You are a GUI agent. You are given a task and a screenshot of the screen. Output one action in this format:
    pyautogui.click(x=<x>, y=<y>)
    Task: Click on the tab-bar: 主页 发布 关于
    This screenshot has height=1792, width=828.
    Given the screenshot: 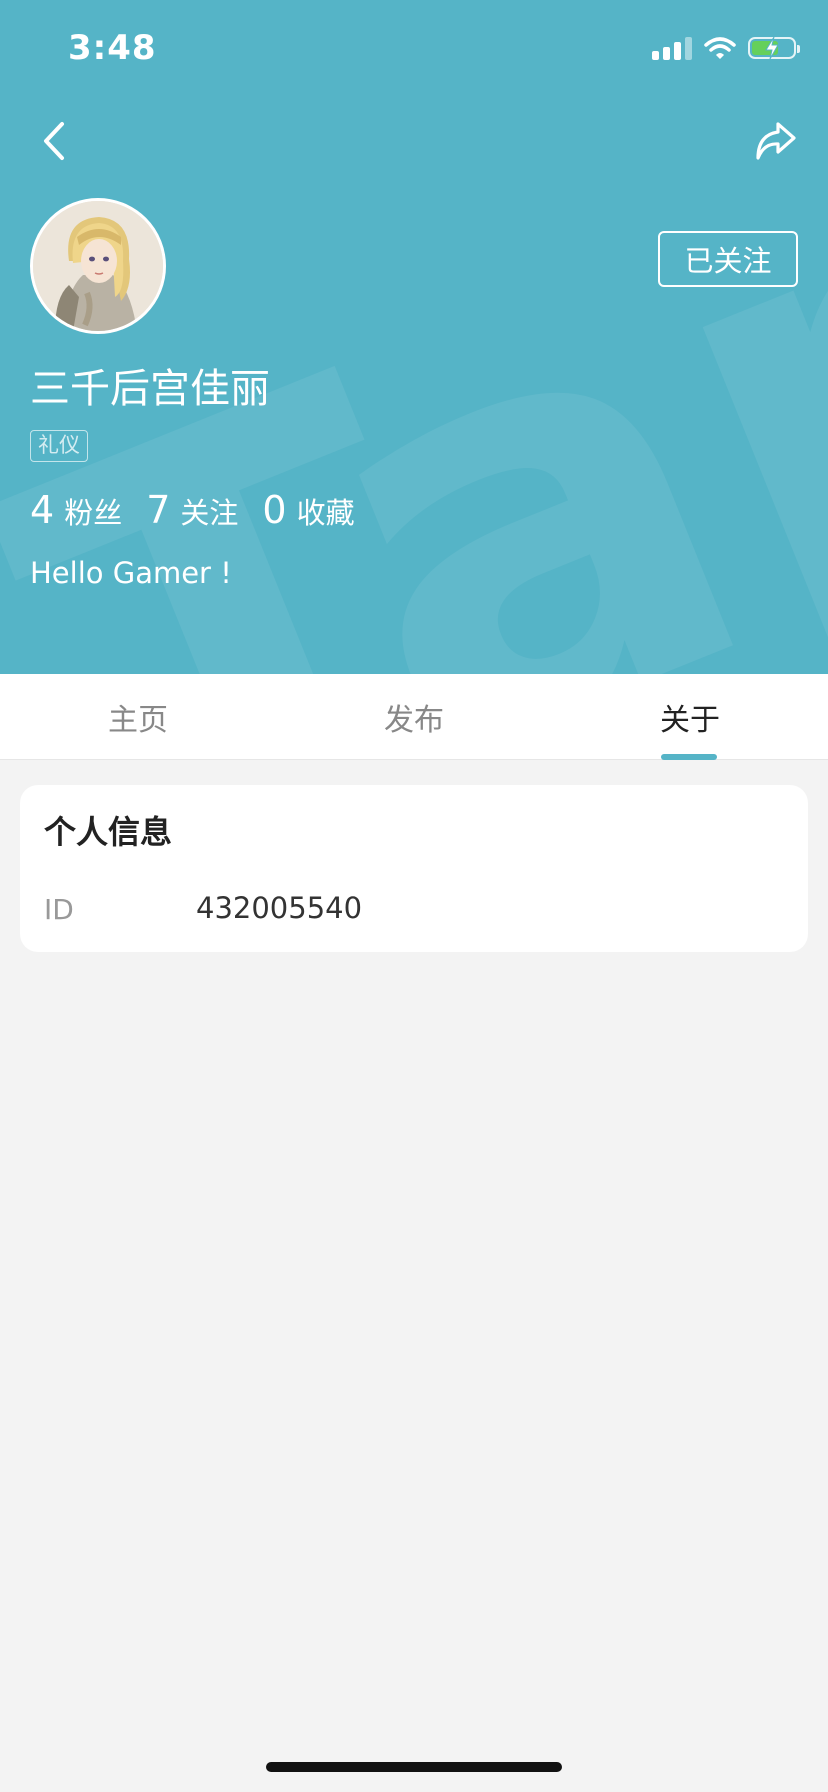 What is the action you would take?
    pyautogui.click(x=414, y=717)
    